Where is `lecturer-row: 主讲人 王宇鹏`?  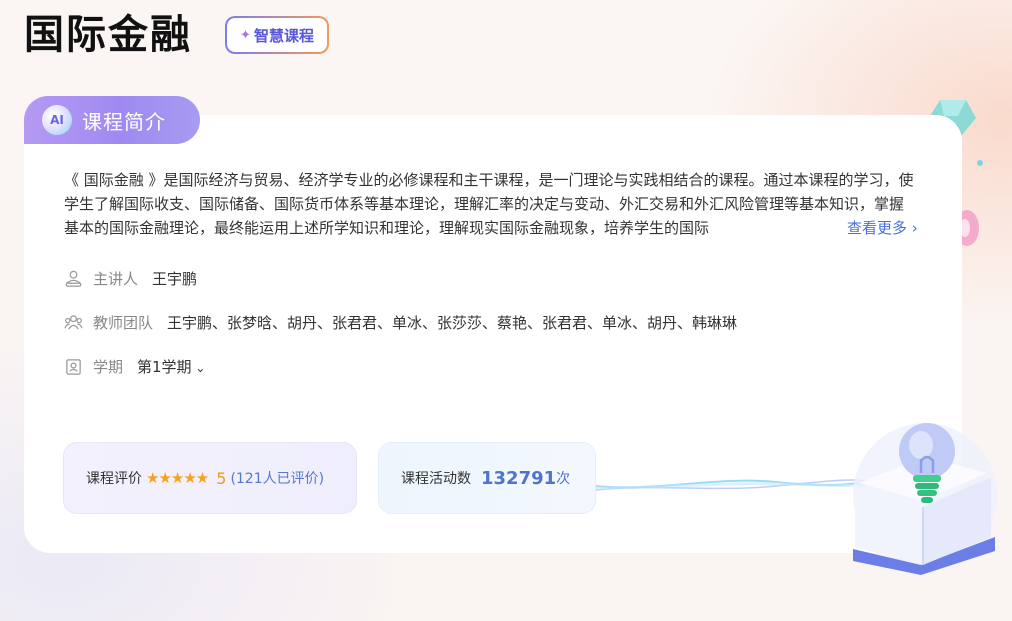 lecturer-row: 主讲人 王宇鹏 is located at coordinates (130, 278).